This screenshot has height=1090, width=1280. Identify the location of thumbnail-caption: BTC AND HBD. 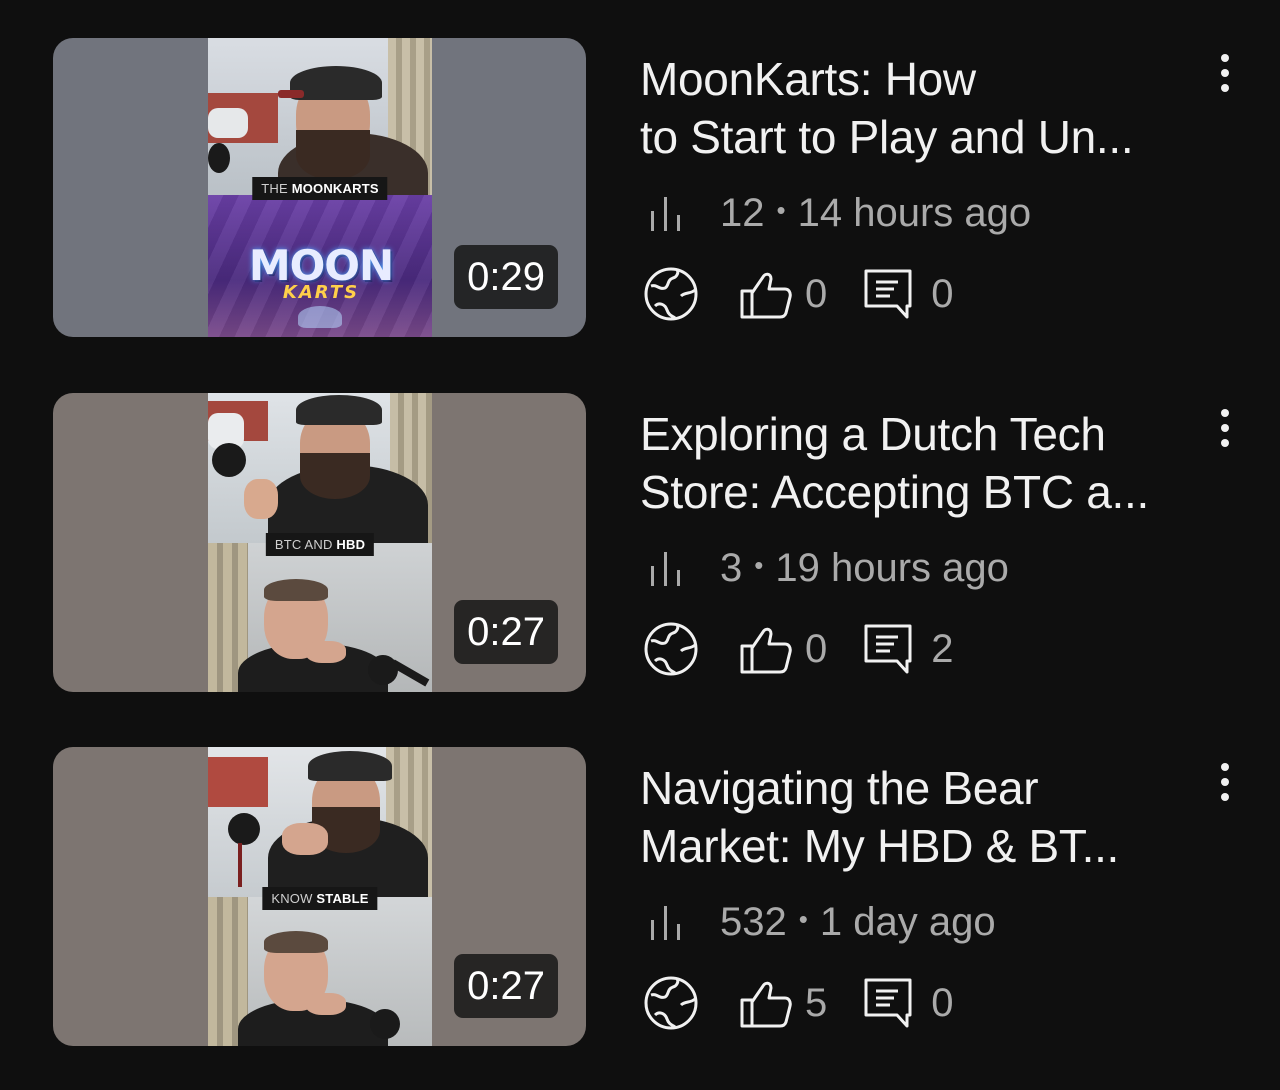
(320, 544).